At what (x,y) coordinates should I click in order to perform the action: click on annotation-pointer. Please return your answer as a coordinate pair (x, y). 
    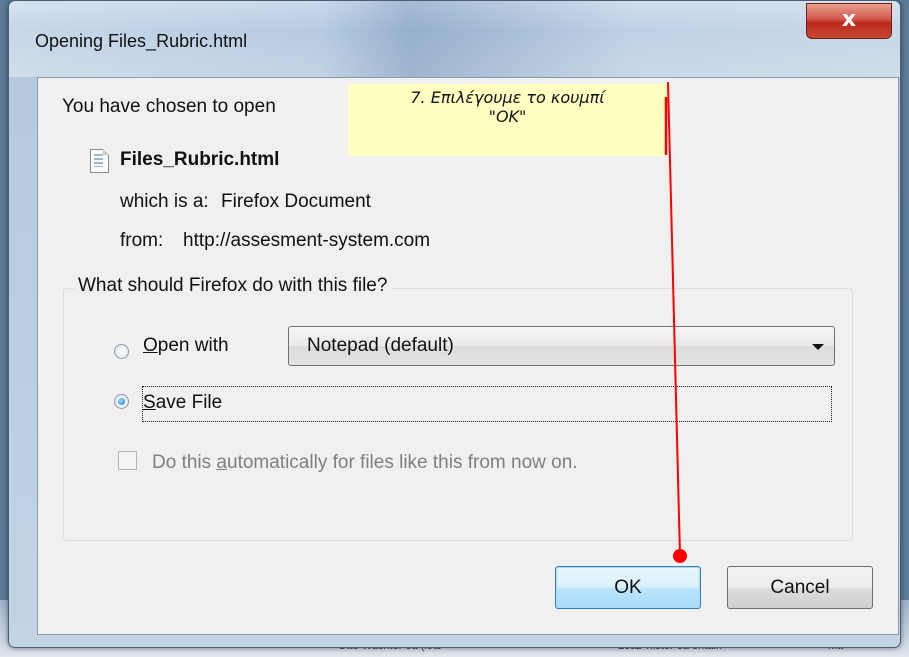
    Looking at the image, I should click on (675, 322).